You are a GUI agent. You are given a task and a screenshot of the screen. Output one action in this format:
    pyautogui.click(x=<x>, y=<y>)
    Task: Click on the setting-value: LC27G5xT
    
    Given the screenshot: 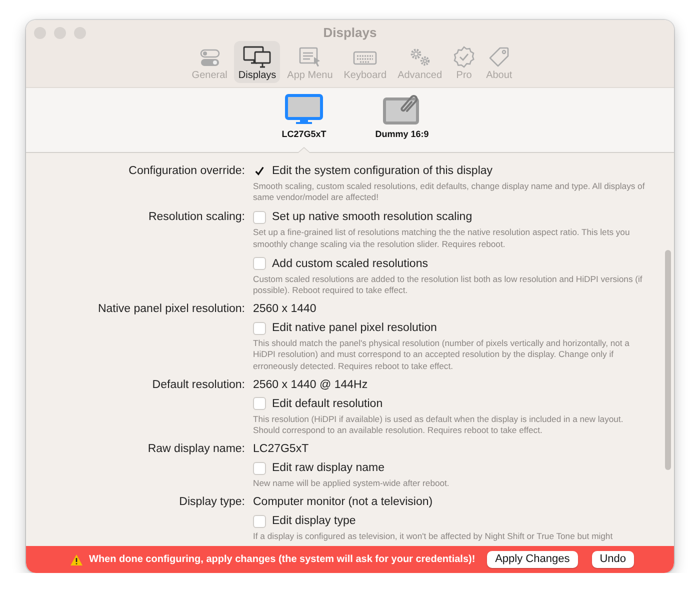 What is the action you would take?
    pyautogui.click(x=281, y=450)
    